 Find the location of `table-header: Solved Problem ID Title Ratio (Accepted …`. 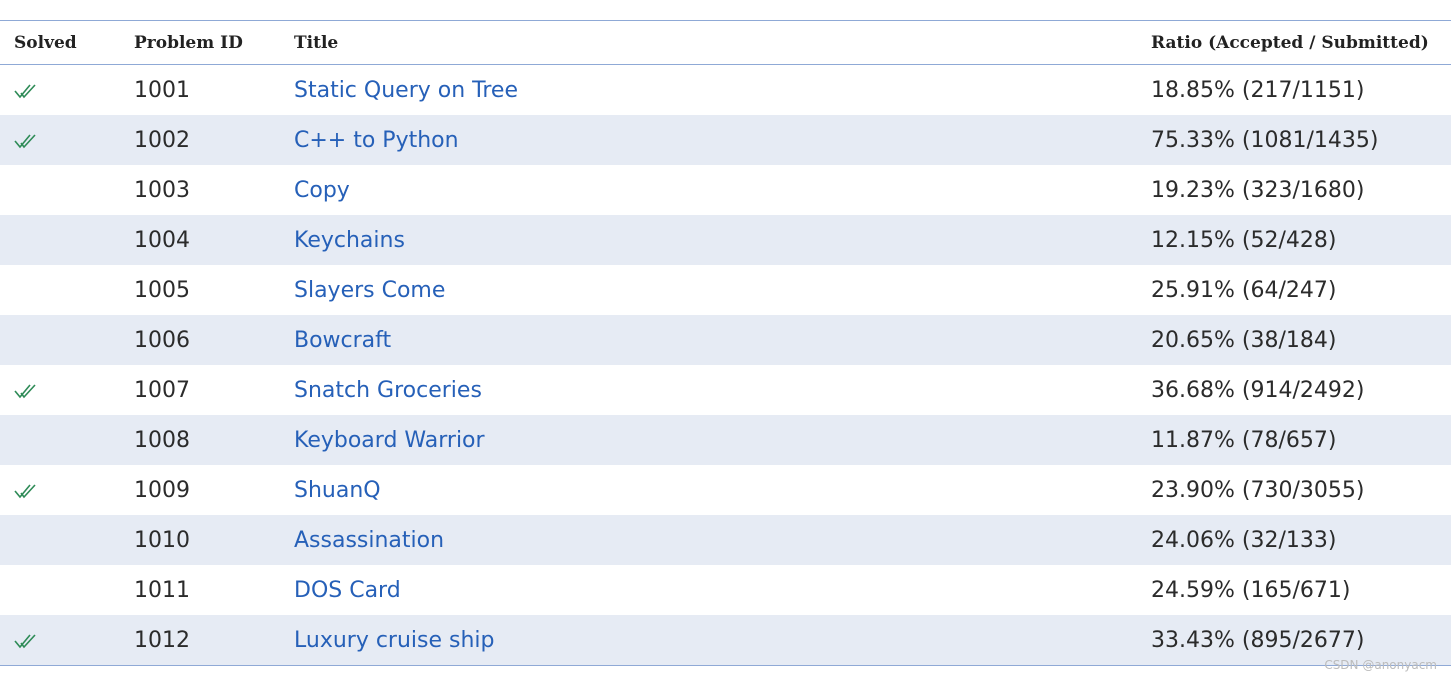

table-header: Solved Problem ID Title Ratio (Accepted … is located at coordinates (725, 43).